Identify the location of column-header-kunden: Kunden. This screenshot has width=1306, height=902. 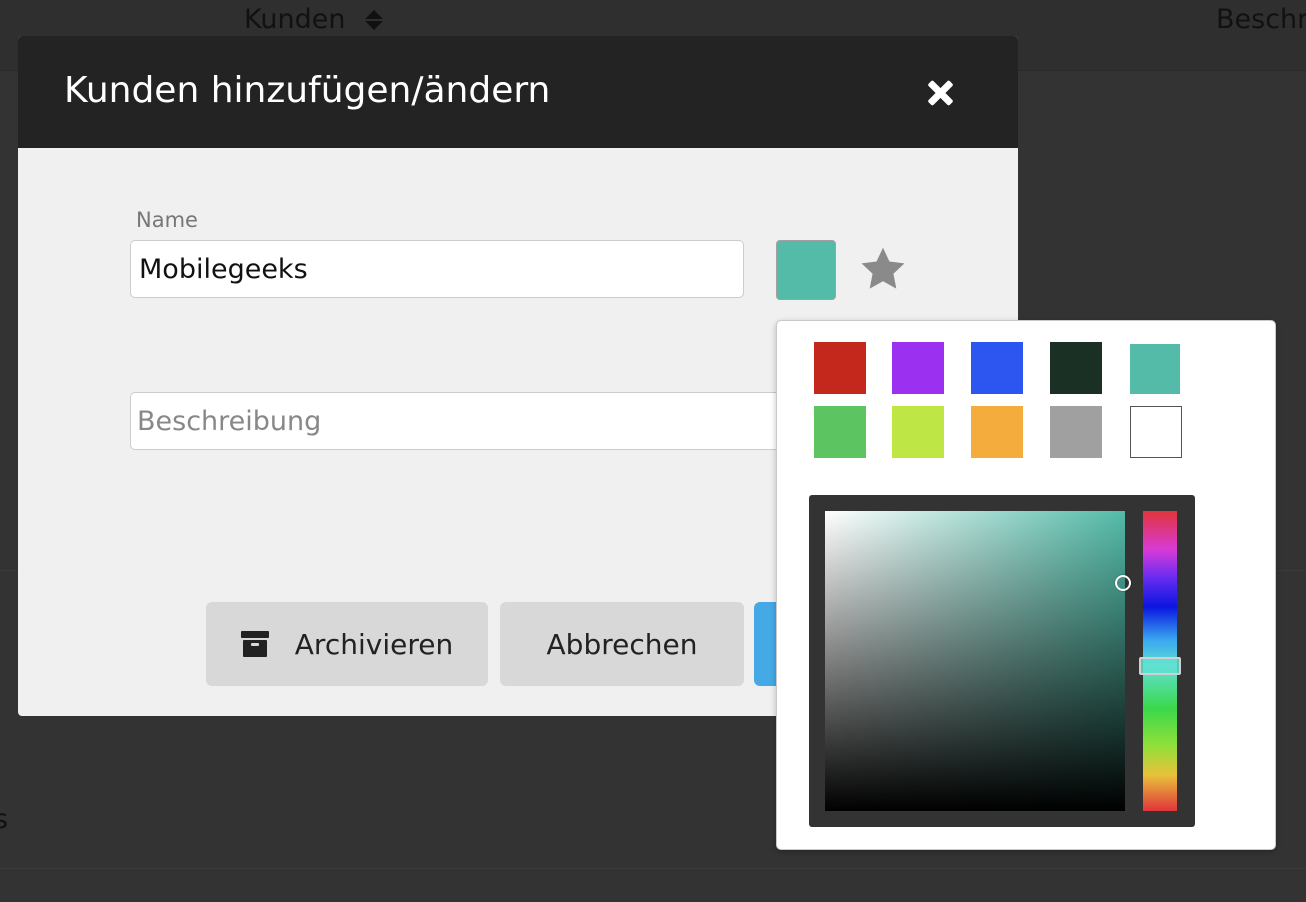
(314, 19).